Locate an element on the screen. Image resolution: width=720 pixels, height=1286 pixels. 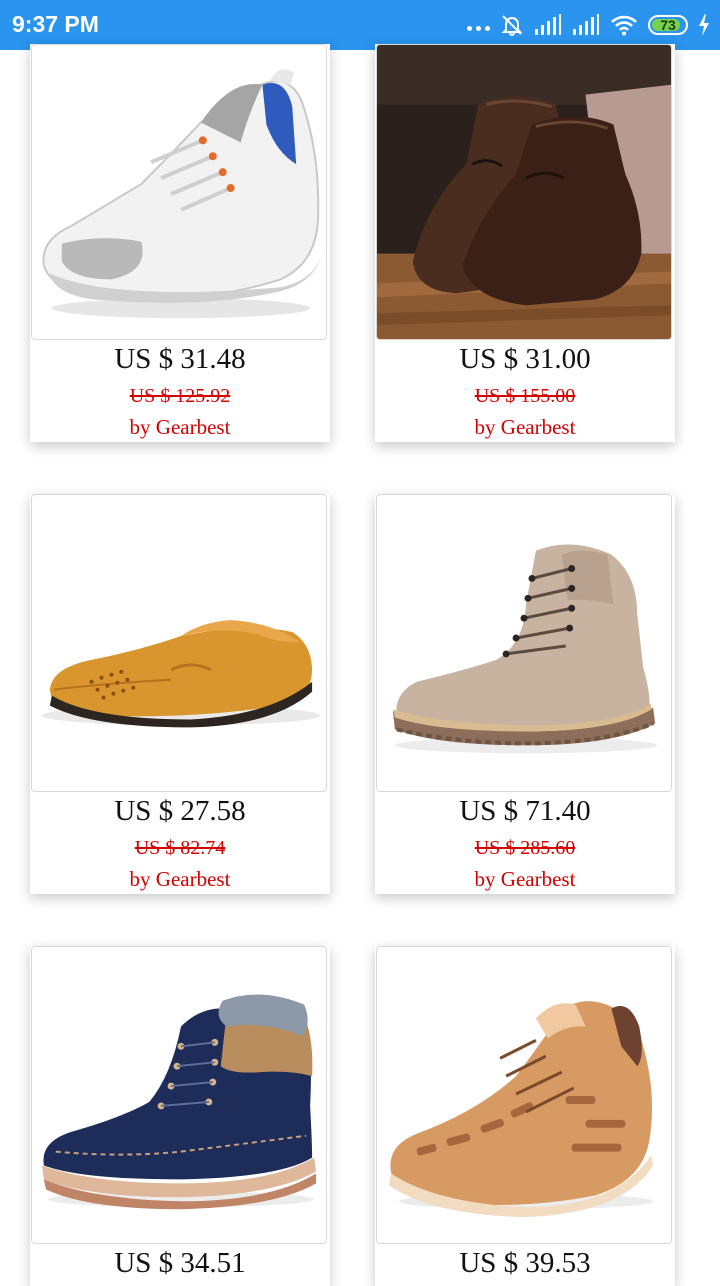
brown-leather-shoes-icon is located at coordinates (524, 192).